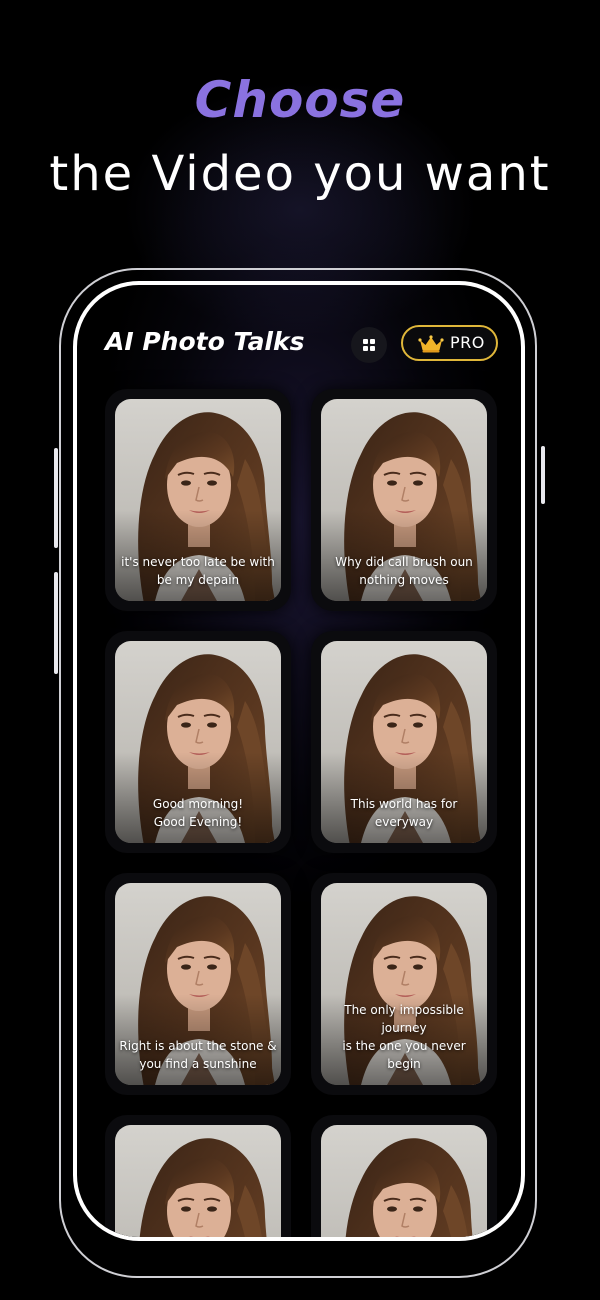 This screenshot has height=1300, width=600. I want to click on card-thumbnail: Why did call brush oun nothing moves, so click(404, 500).